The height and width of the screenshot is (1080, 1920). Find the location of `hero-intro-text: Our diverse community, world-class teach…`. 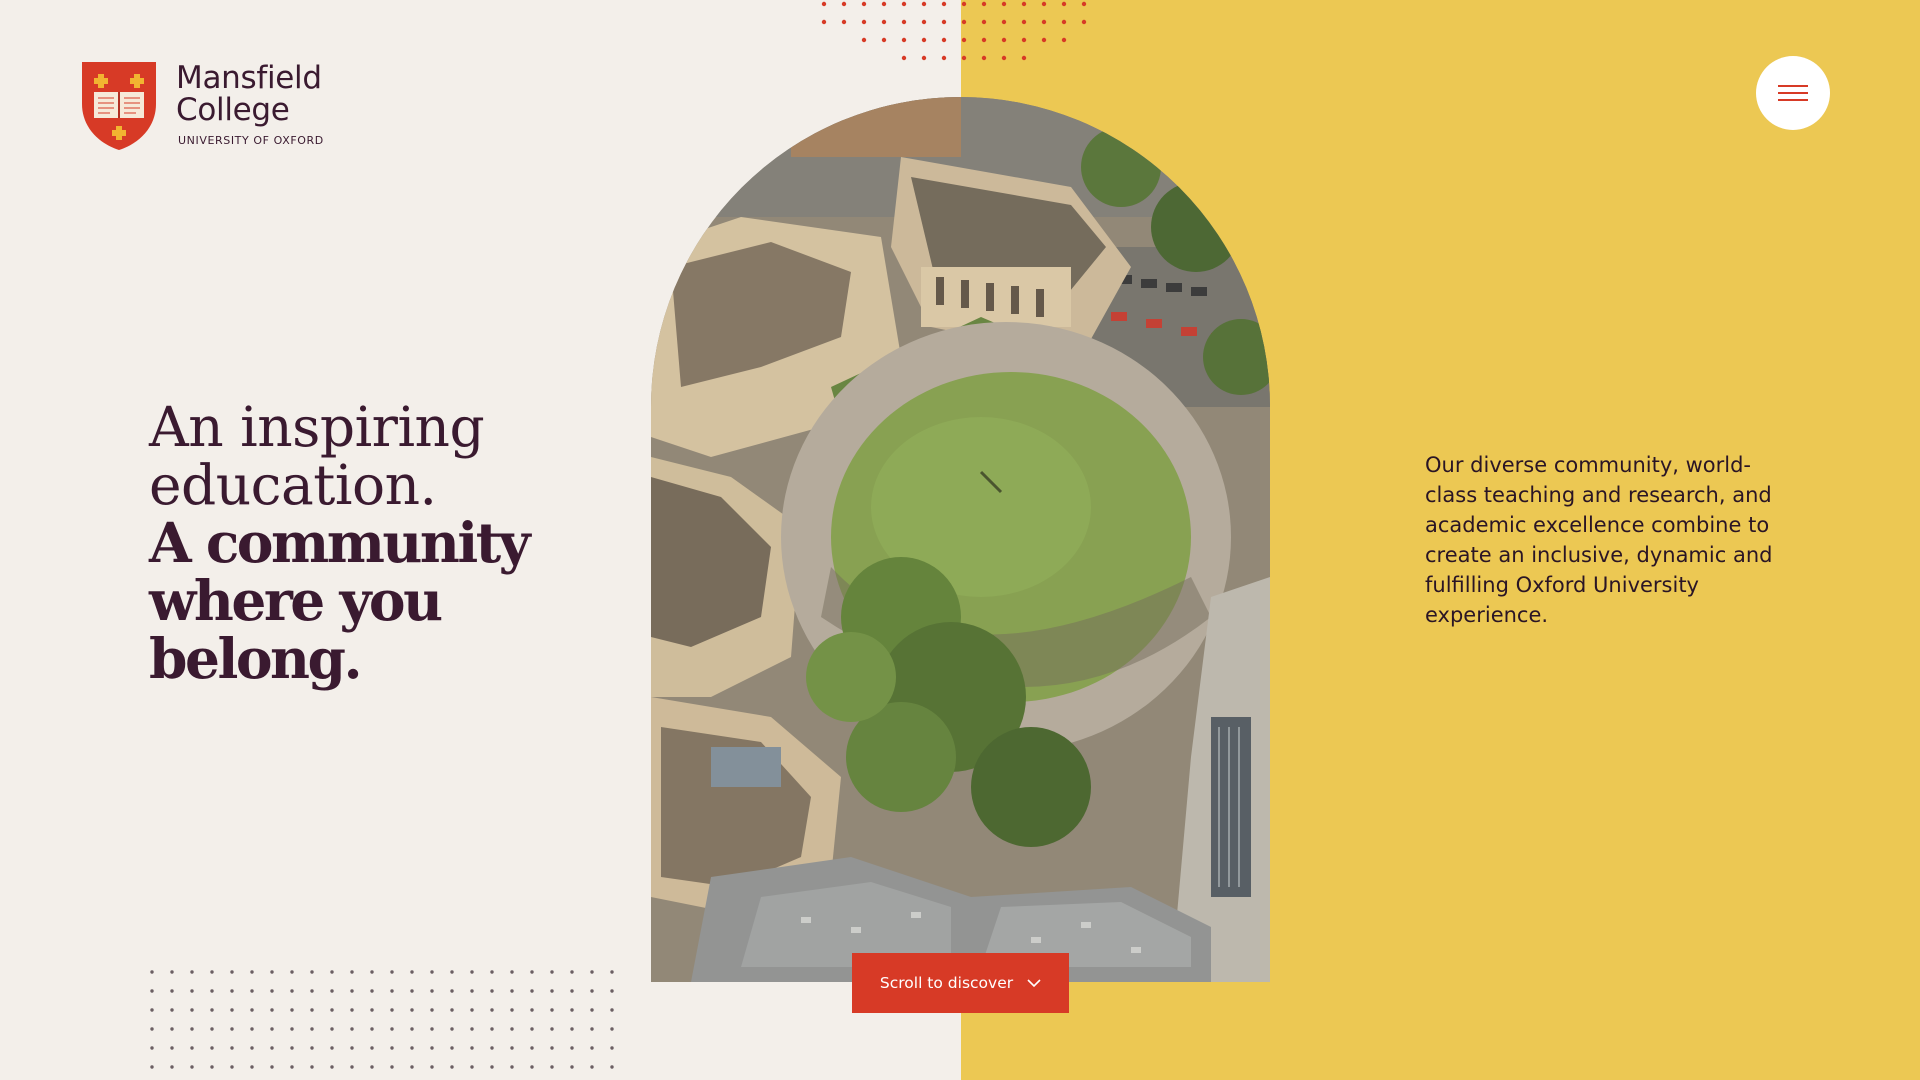

hero-intro-text: Our diverse community, world-class teach… is located at coordinates (1599, 540).